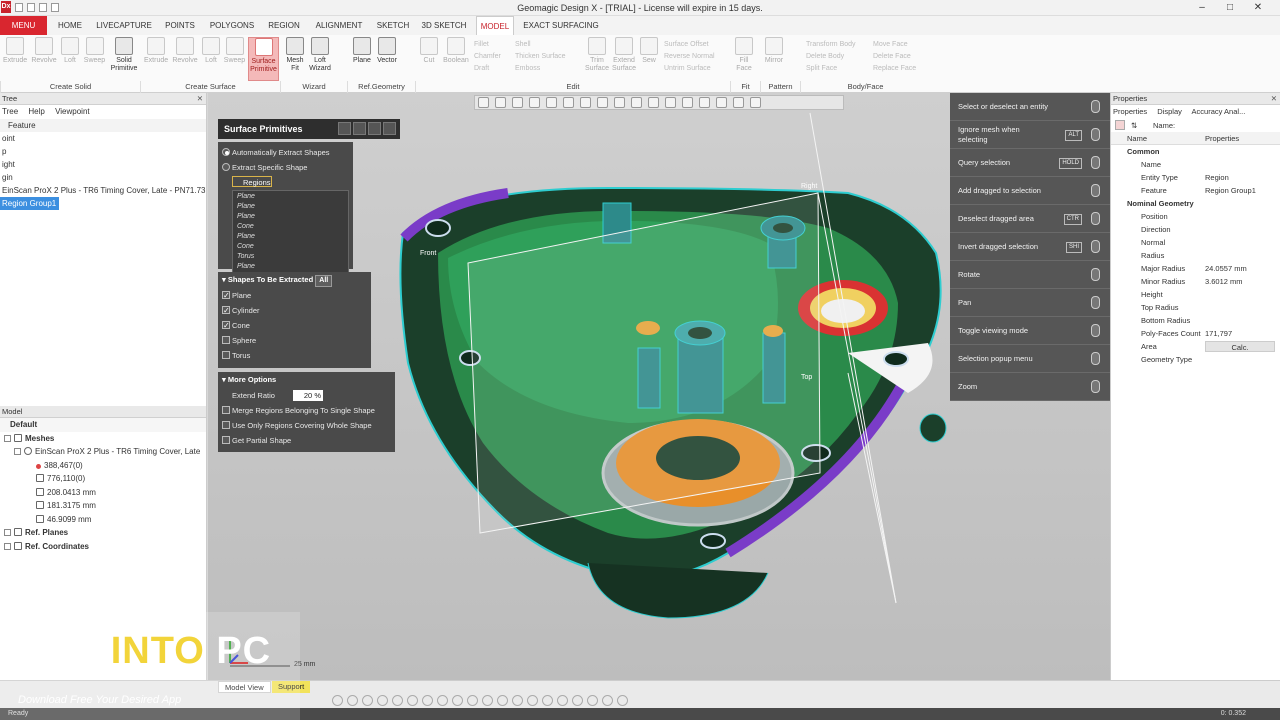 The height and width of the screenshot is (720, 1280). What do you see at coordinates (374, 128) in the screenshot?
I see `confirm-icon` at bounding box center [374, 128].